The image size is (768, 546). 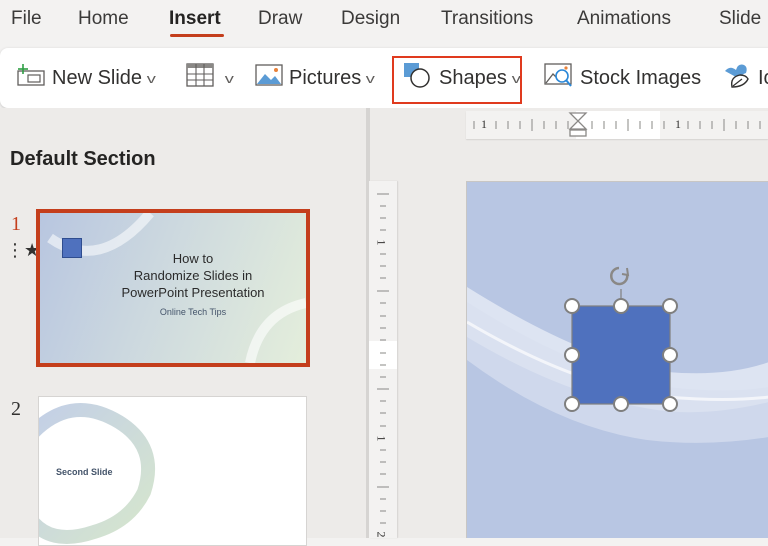 What do you see at coordinates (381, 534) in the screenshot?
I see `ruler-label: 2` at bounding box center [381, 534].